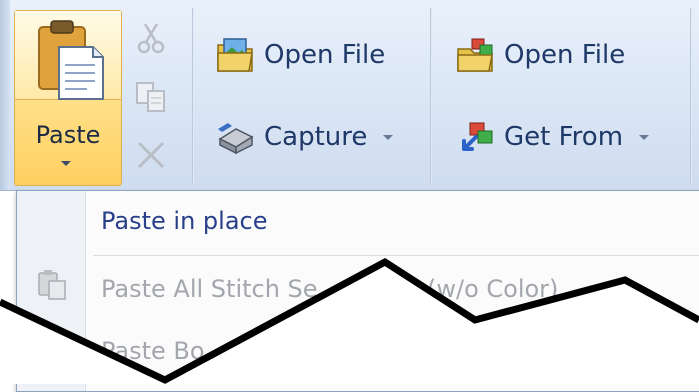 Image resolution: width=699 pixels, height=392 pixels. What do you see at coordinates (151, 97) in the screenshot?
I see `copy-icon` at bounding box center [151, 97].